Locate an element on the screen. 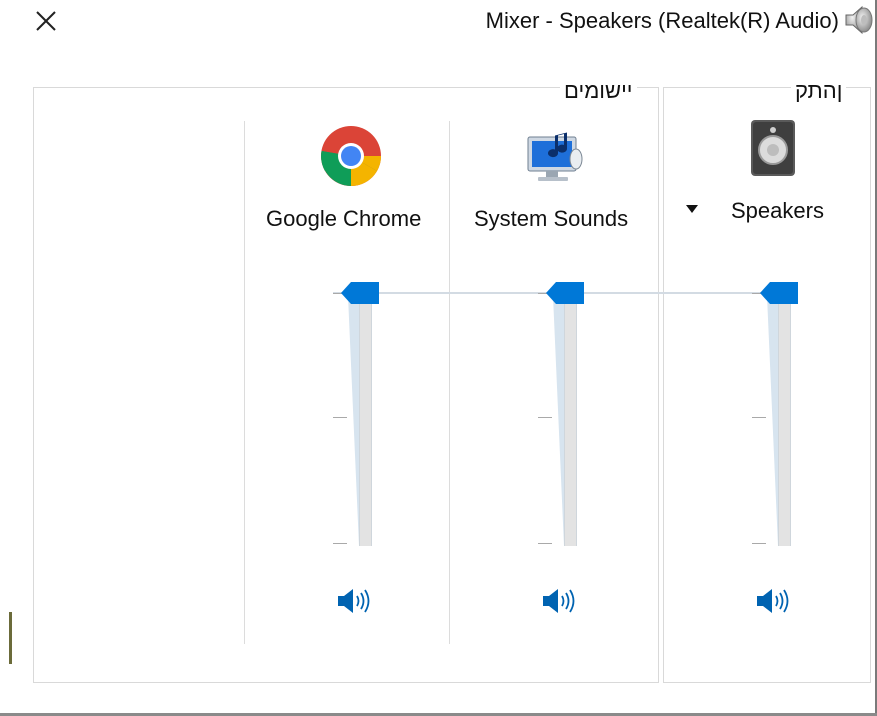 This screenshot has height=716, width=877. chrome-icon is located at coordinates (351, 156).